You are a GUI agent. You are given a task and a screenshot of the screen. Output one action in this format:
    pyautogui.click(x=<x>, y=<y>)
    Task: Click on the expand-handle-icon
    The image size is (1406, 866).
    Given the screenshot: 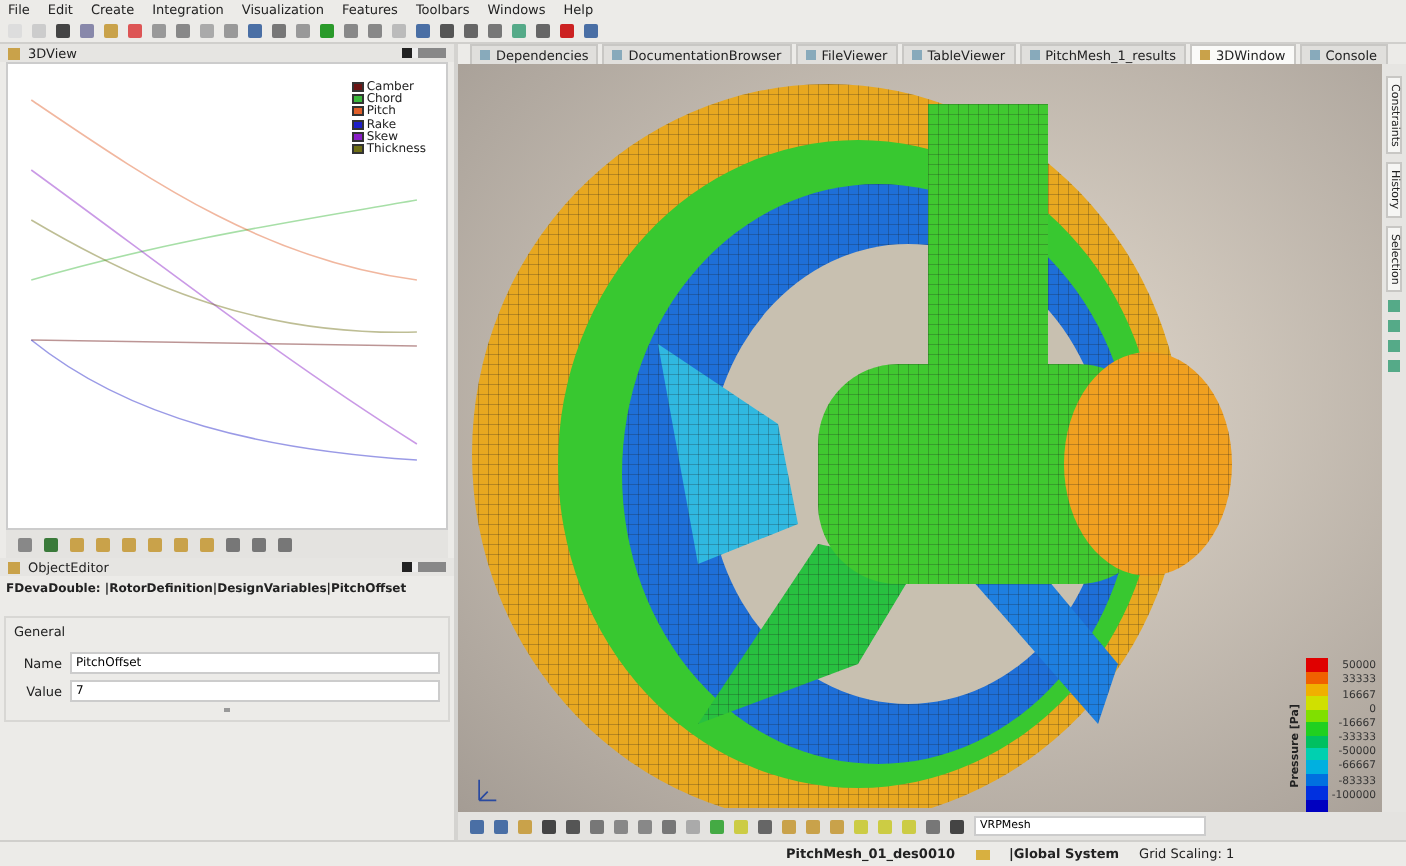 What is the action you would take?
    pyautogui.click(x=227, y=710)
    